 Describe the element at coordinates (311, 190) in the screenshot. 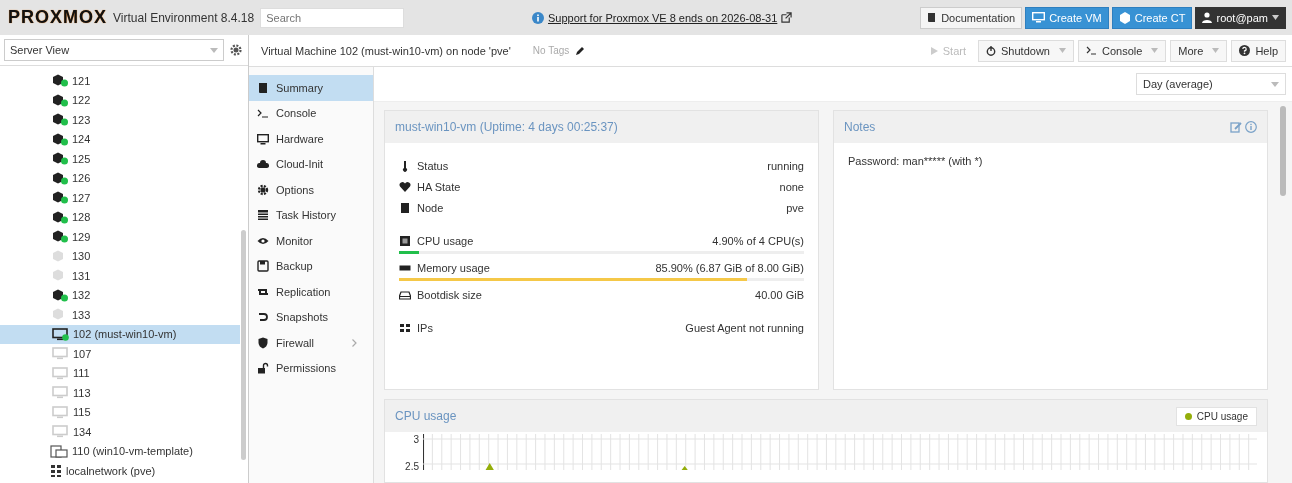

I see `nav-item: Options` at that location.